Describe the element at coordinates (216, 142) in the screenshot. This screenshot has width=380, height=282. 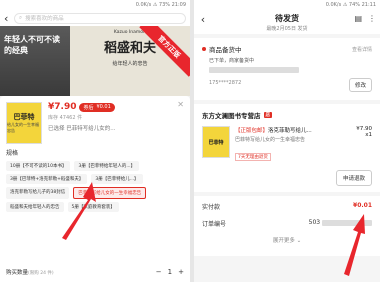
I see `item-thumb: 巴菲特` at that location.